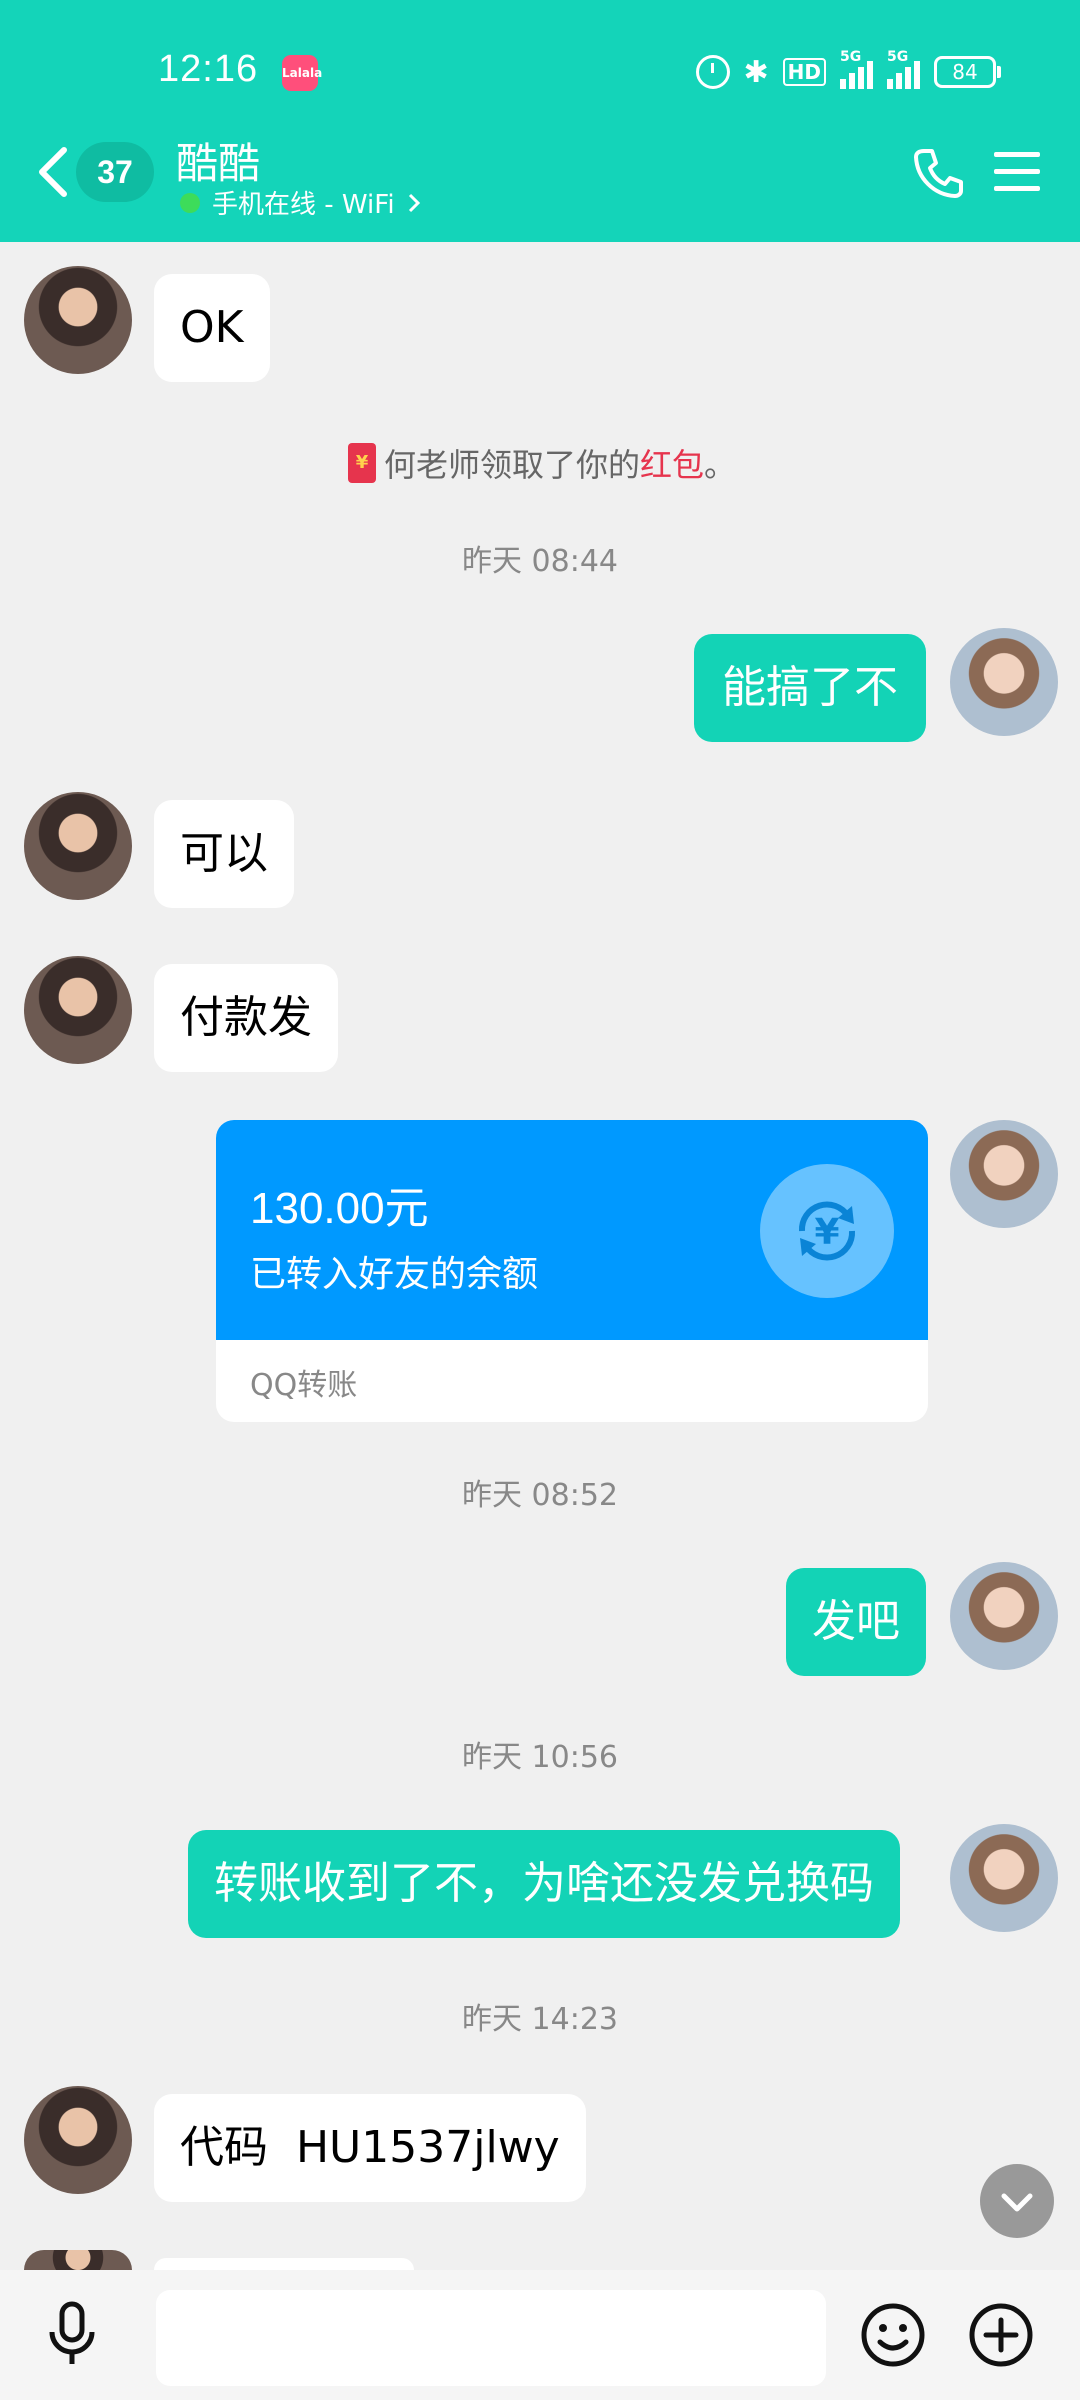 This screenshot has height=2400, width=1080. I want to click on online-dot-icon, so click(190, 202).